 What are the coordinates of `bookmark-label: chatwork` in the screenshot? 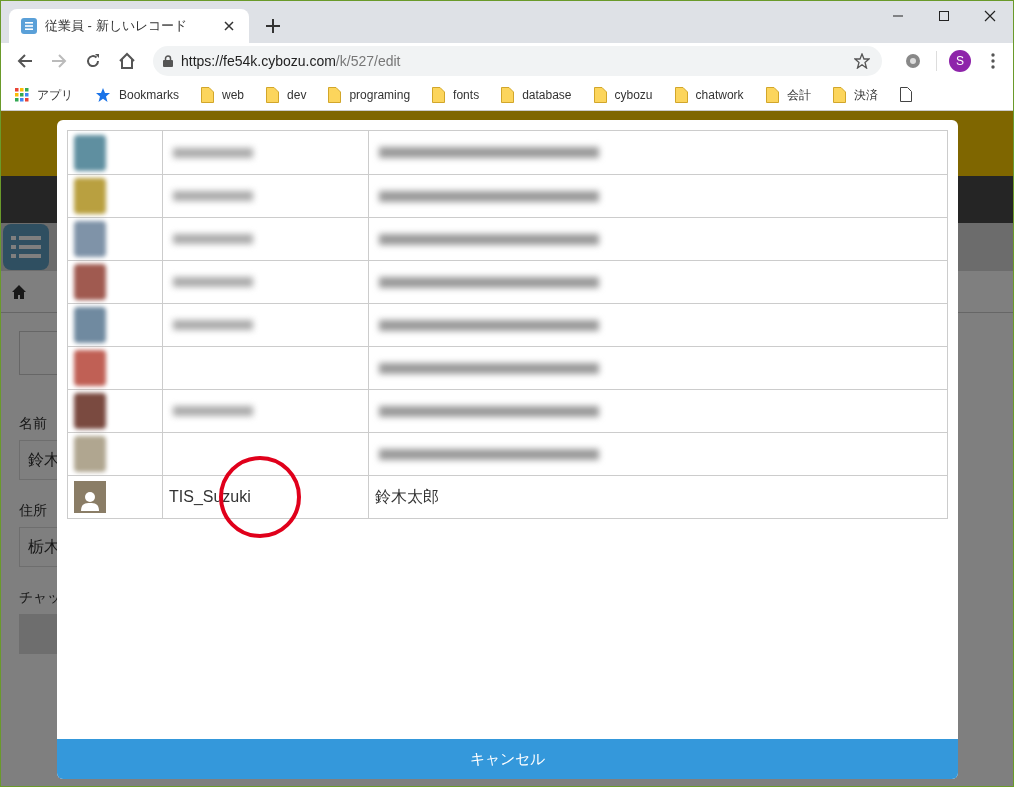 It's located at (719, 95).